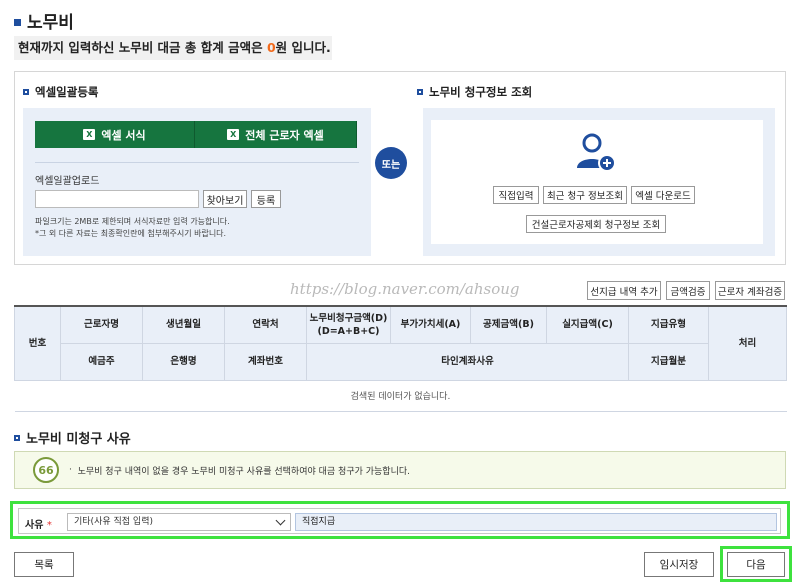  What do you see at coordinates (46, 470) in the screenshot?
I see `quote-icon: 66` at bounding box center [46, 470].